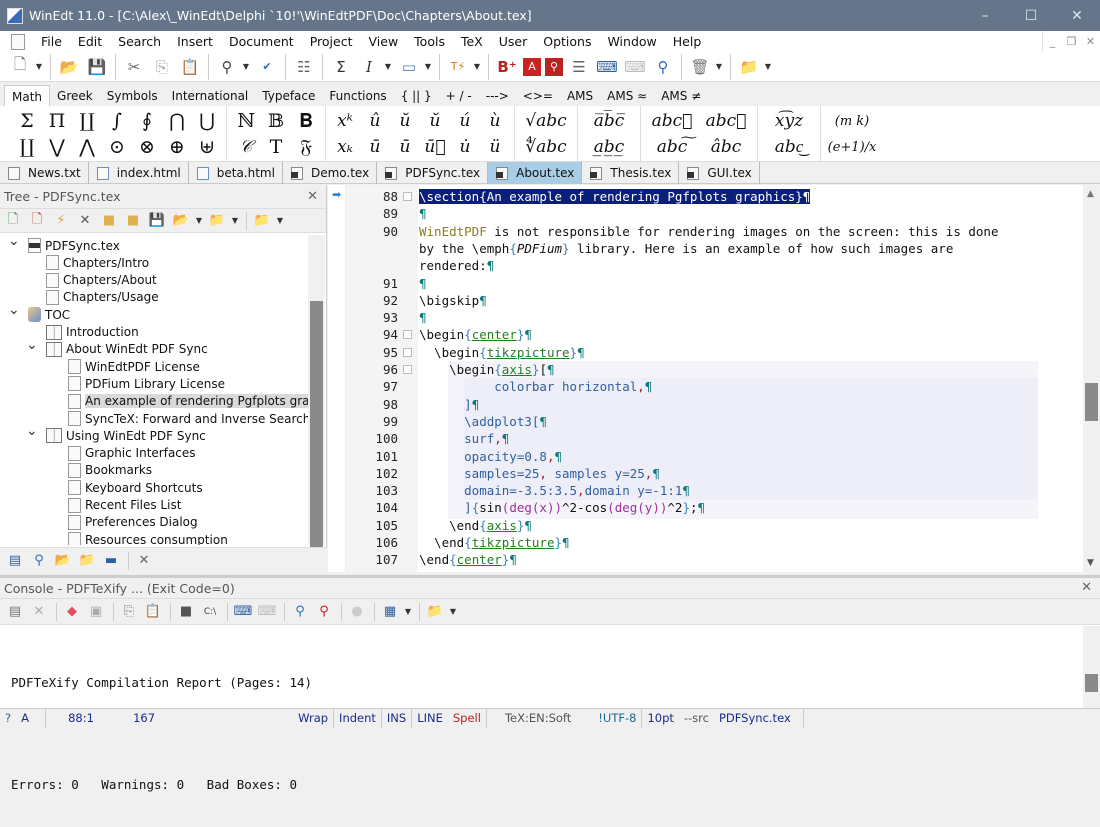 The image size is (1100, 827). Describe the element at coordinates (714, 490) in the screenshot. I see `editor-line: 103 domain=-3.5:3.5,domain y=-1:1¶` at that location.